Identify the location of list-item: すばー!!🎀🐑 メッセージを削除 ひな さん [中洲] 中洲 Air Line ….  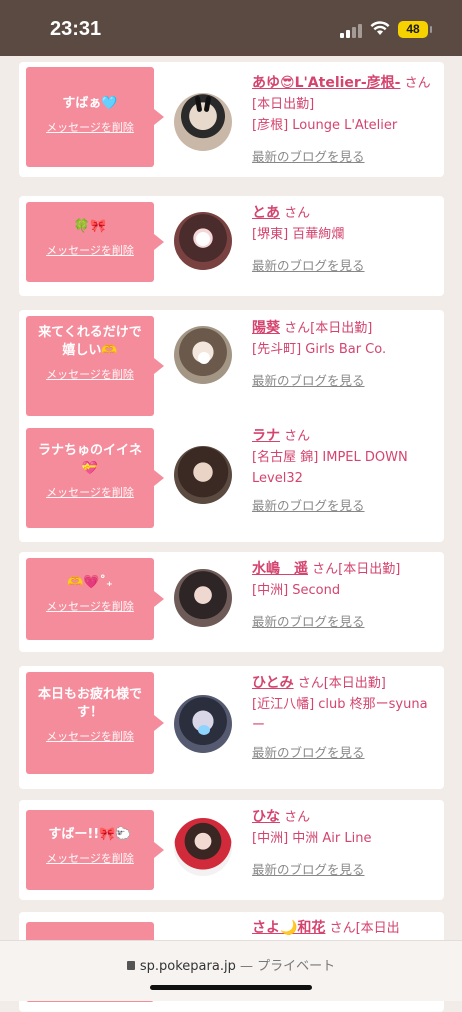
(231, 850).